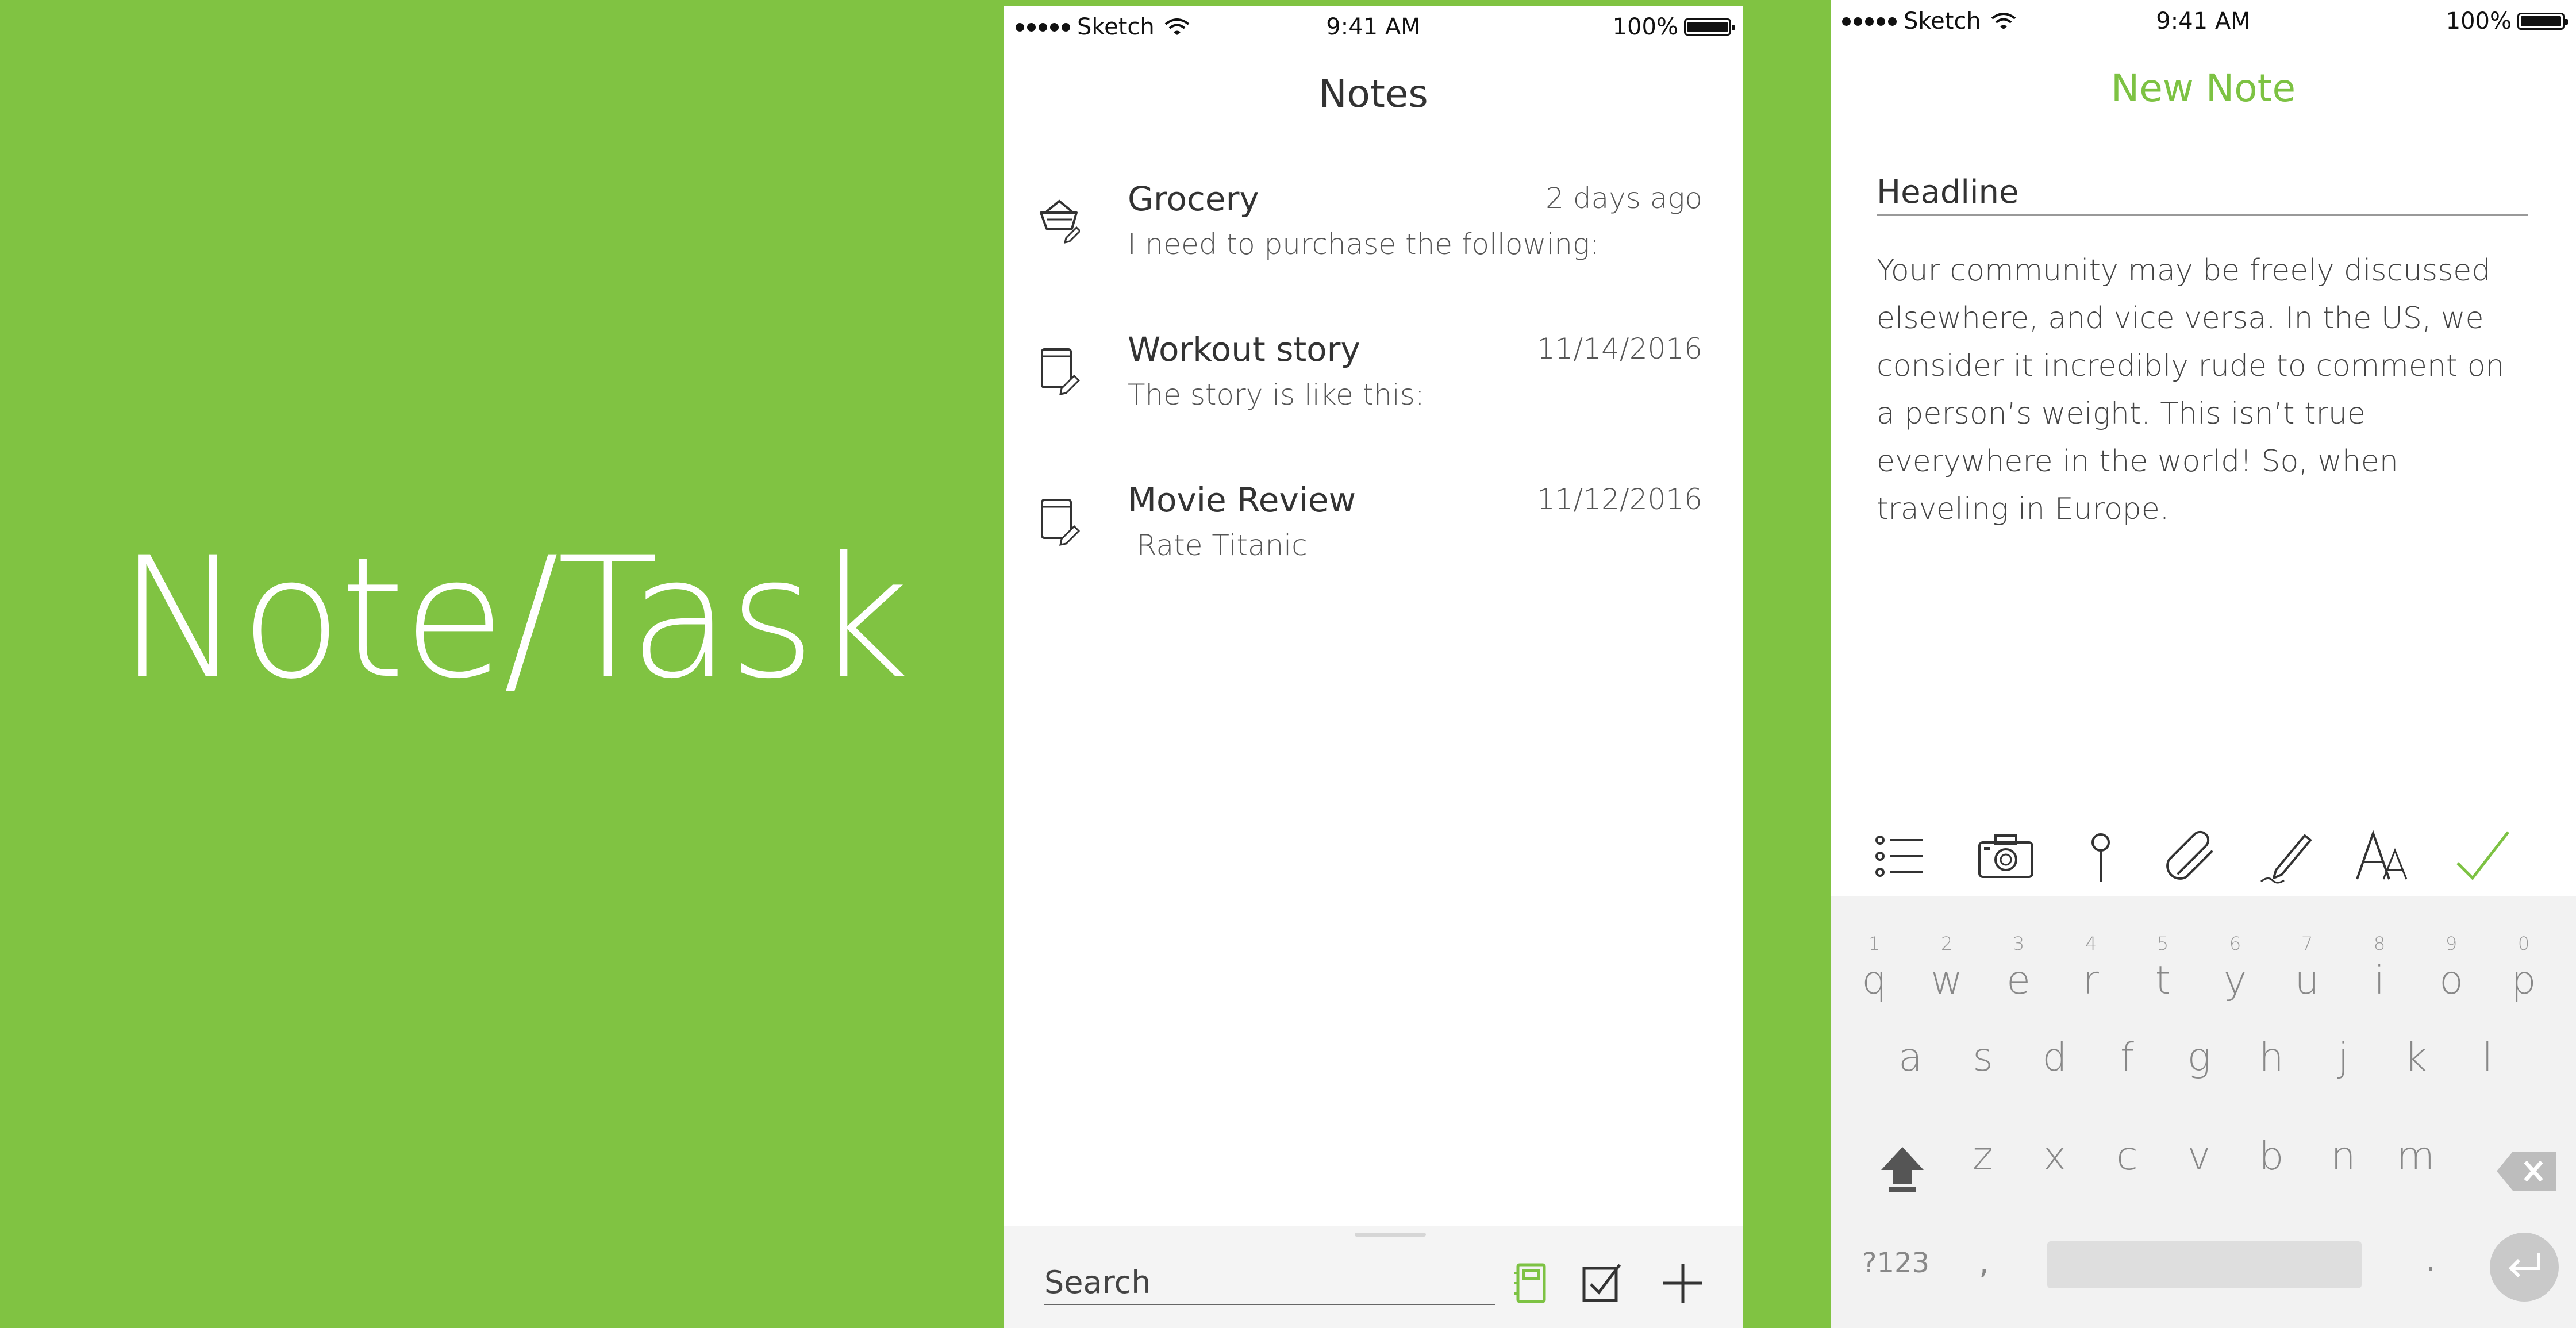 The image size is (2576, 1328). Describe the element at coordinates (1373, 537) in the screenshot. I see `note-row: Movie Review Rate Titanic 11/12/2016` at that location.